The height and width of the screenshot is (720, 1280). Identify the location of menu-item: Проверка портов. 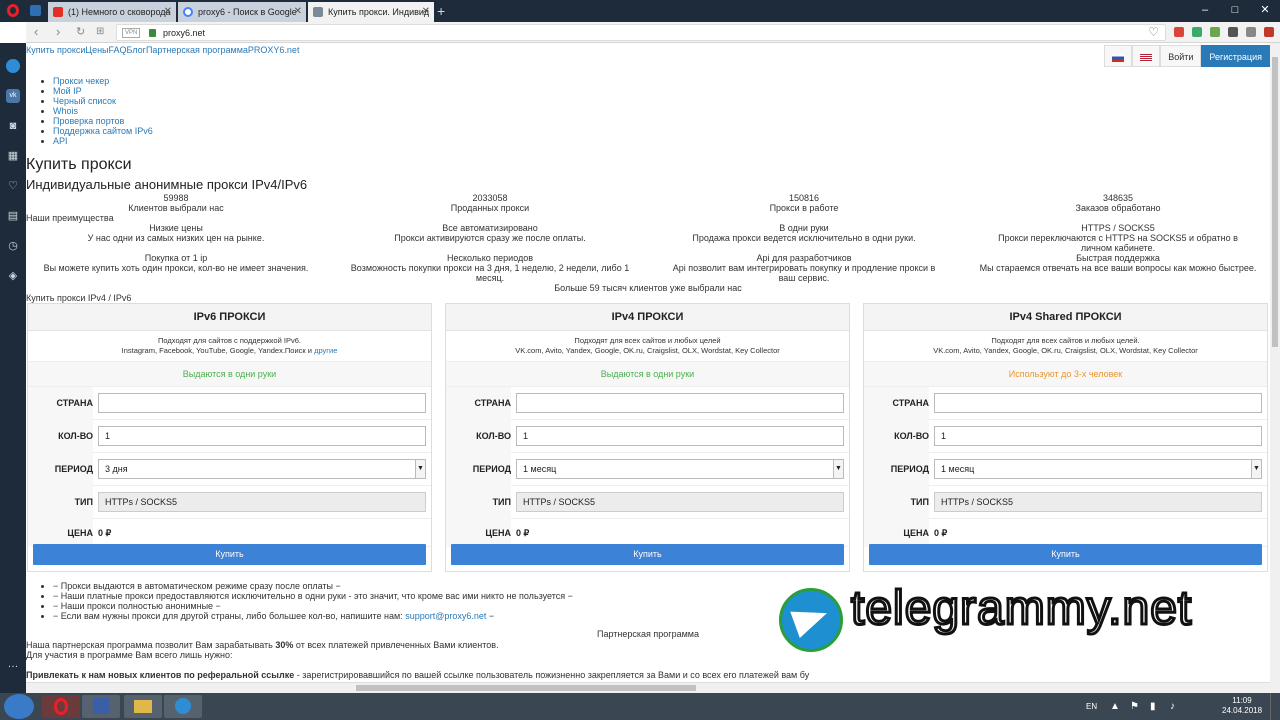
(103, 121).